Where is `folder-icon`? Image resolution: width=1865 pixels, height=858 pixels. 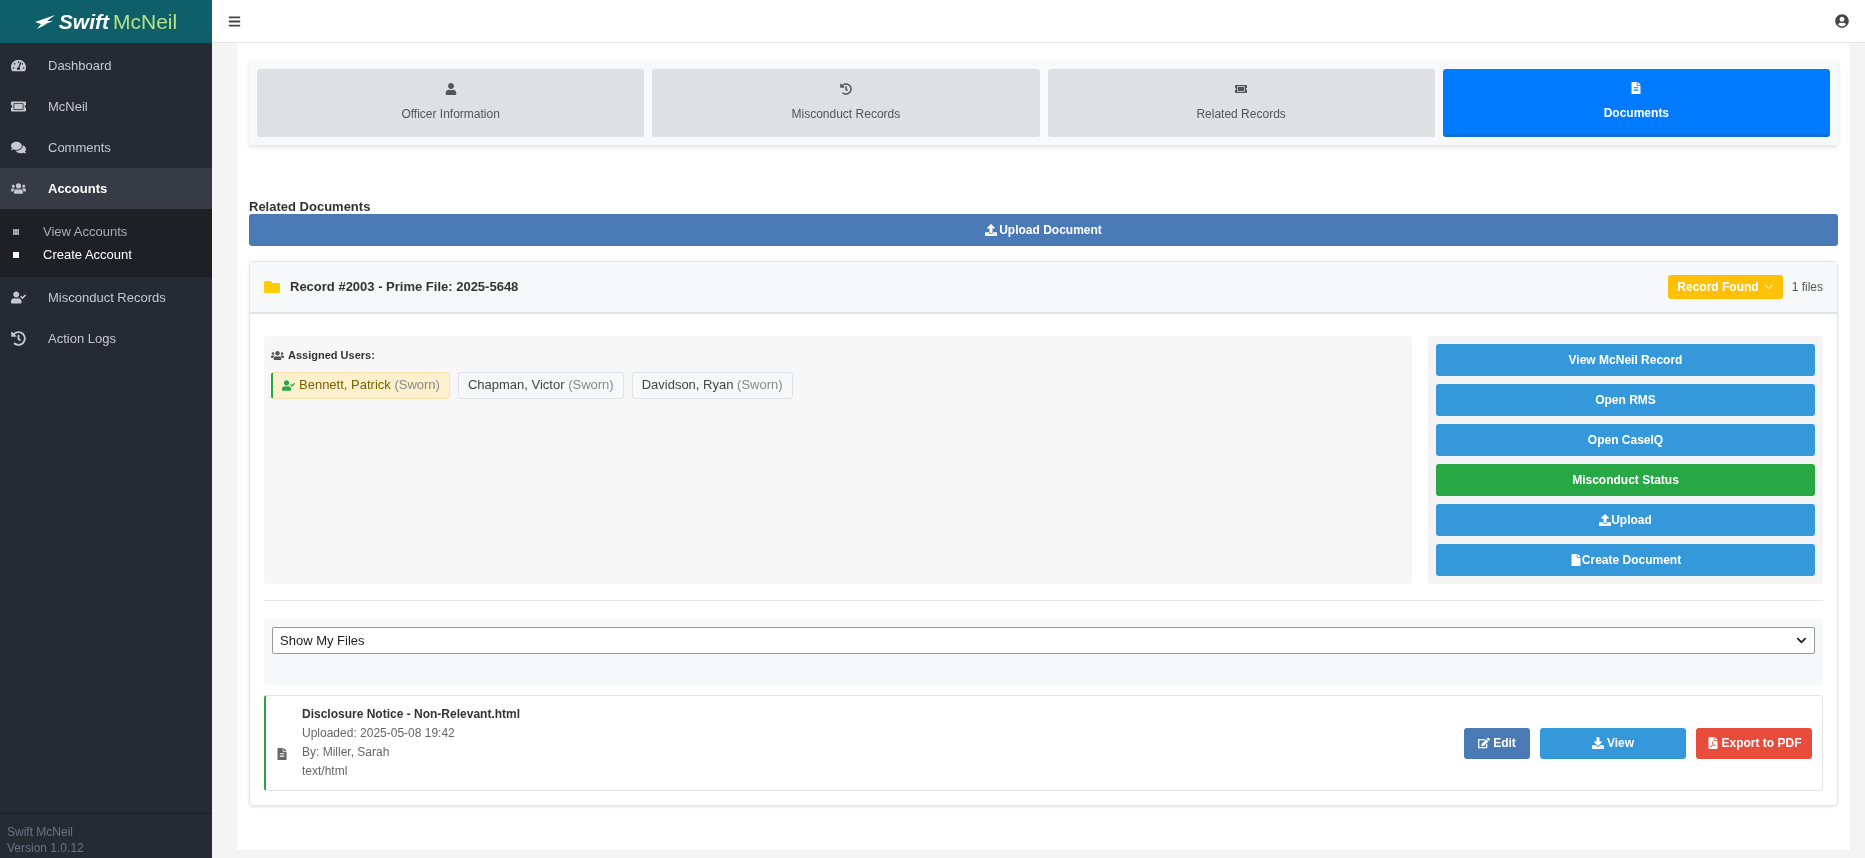 folder-icon is located at coordinates (272, 287).